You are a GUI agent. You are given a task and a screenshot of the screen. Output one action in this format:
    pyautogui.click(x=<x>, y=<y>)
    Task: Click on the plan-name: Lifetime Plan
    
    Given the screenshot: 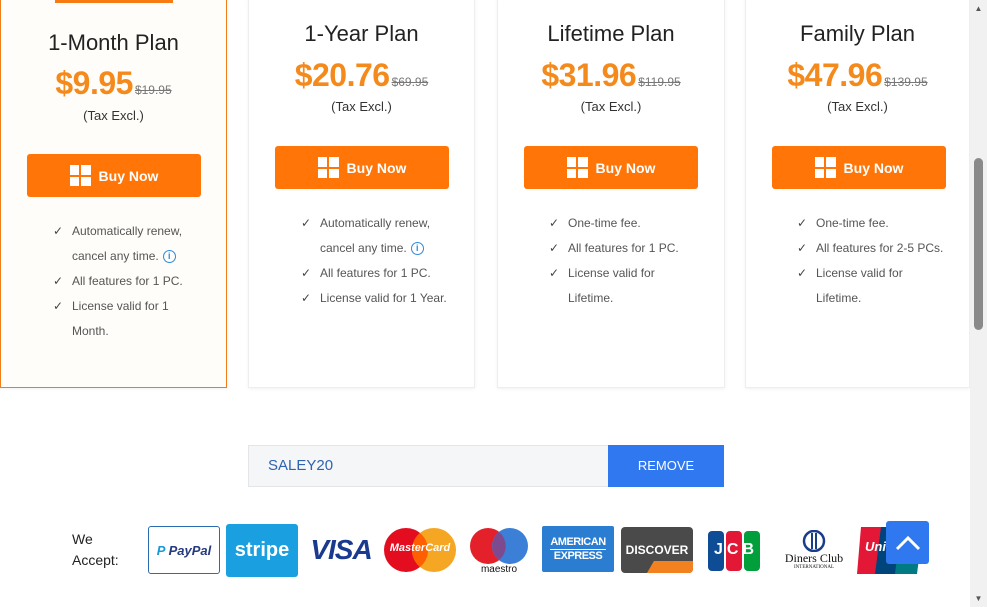 What is the action you would take?
    pyautogui.click(x=611, y=33)
    